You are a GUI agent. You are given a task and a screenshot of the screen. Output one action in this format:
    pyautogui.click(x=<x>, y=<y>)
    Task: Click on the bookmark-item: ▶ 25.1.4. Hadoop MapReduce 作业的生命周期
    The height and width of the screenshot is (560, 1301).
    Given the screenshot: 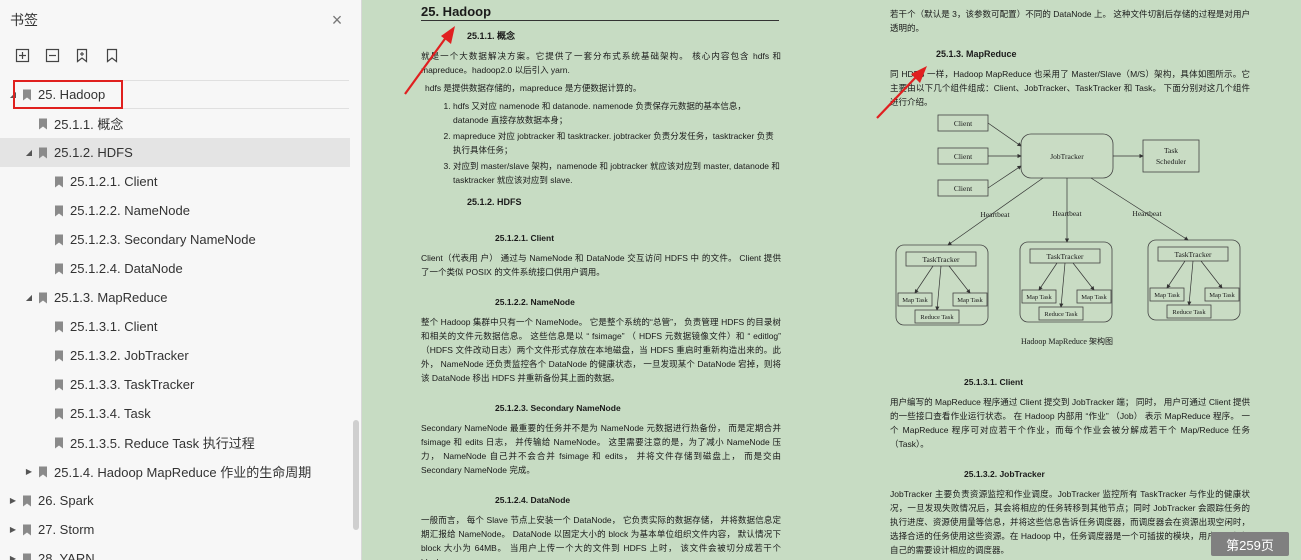 What is the action you would take?
    pyautogui.click(x=175, y=471)
    